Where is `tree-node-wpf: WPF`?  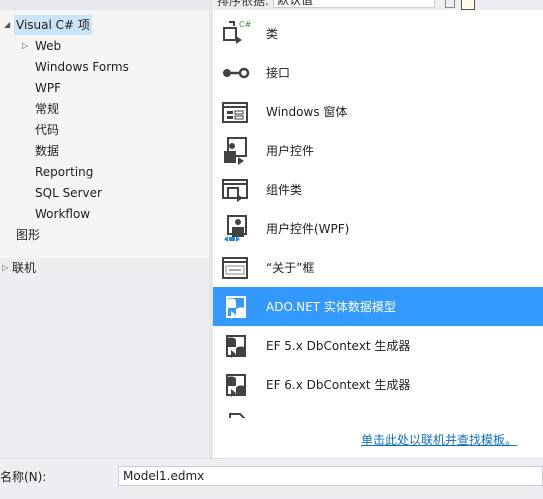 tree-node-wpf: WPF is located at coordinates (48, 88).